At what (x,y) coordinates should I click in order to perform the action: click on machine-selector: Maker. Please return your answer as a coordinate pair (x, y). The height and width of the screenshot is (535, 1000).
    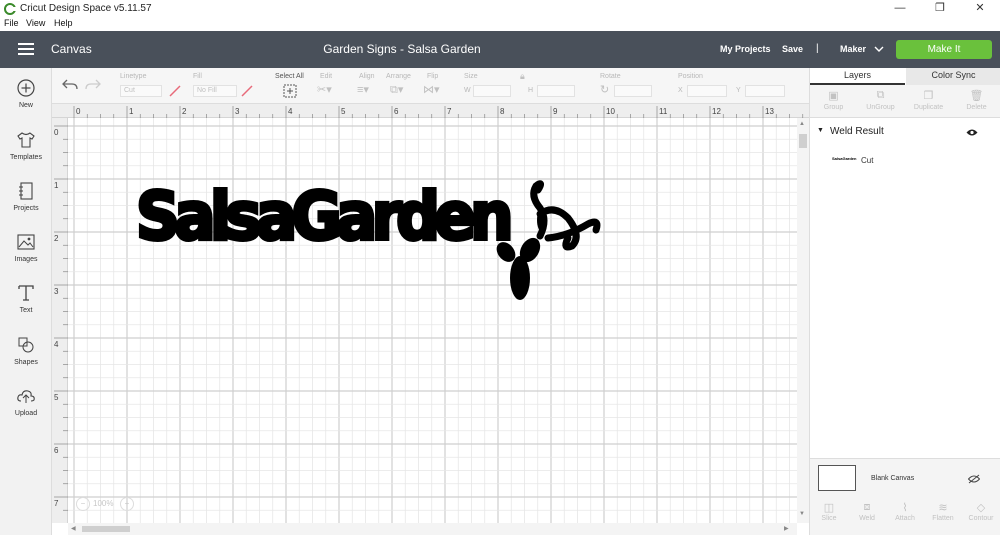
    Looking at the image, I should click on (853, 49).